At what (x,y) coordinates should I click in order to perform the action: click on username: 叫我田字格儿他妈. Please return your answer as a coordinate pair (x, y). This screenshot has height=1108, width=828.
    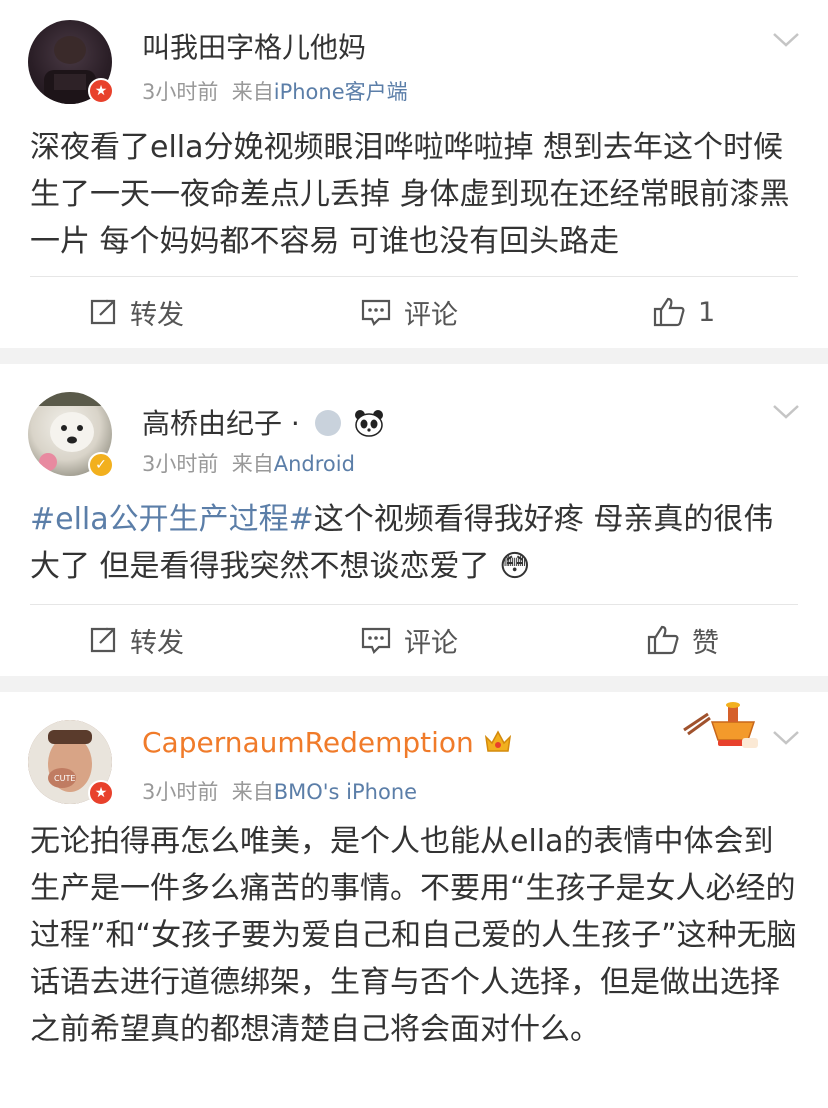
    Looking at the image, I should click on (254, 46).